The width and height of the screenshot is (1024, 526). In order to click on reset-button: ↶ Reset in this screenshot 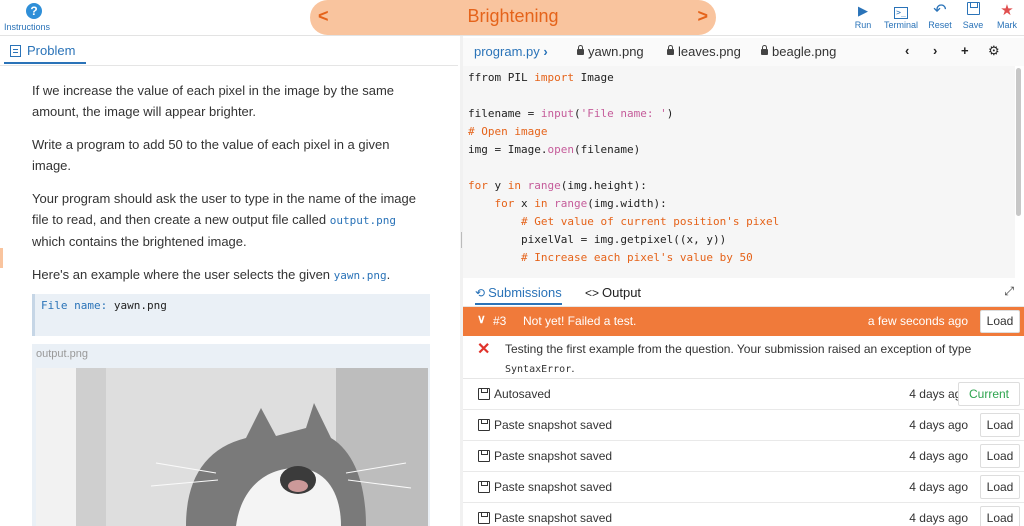, I will do `click(940, 16)`.